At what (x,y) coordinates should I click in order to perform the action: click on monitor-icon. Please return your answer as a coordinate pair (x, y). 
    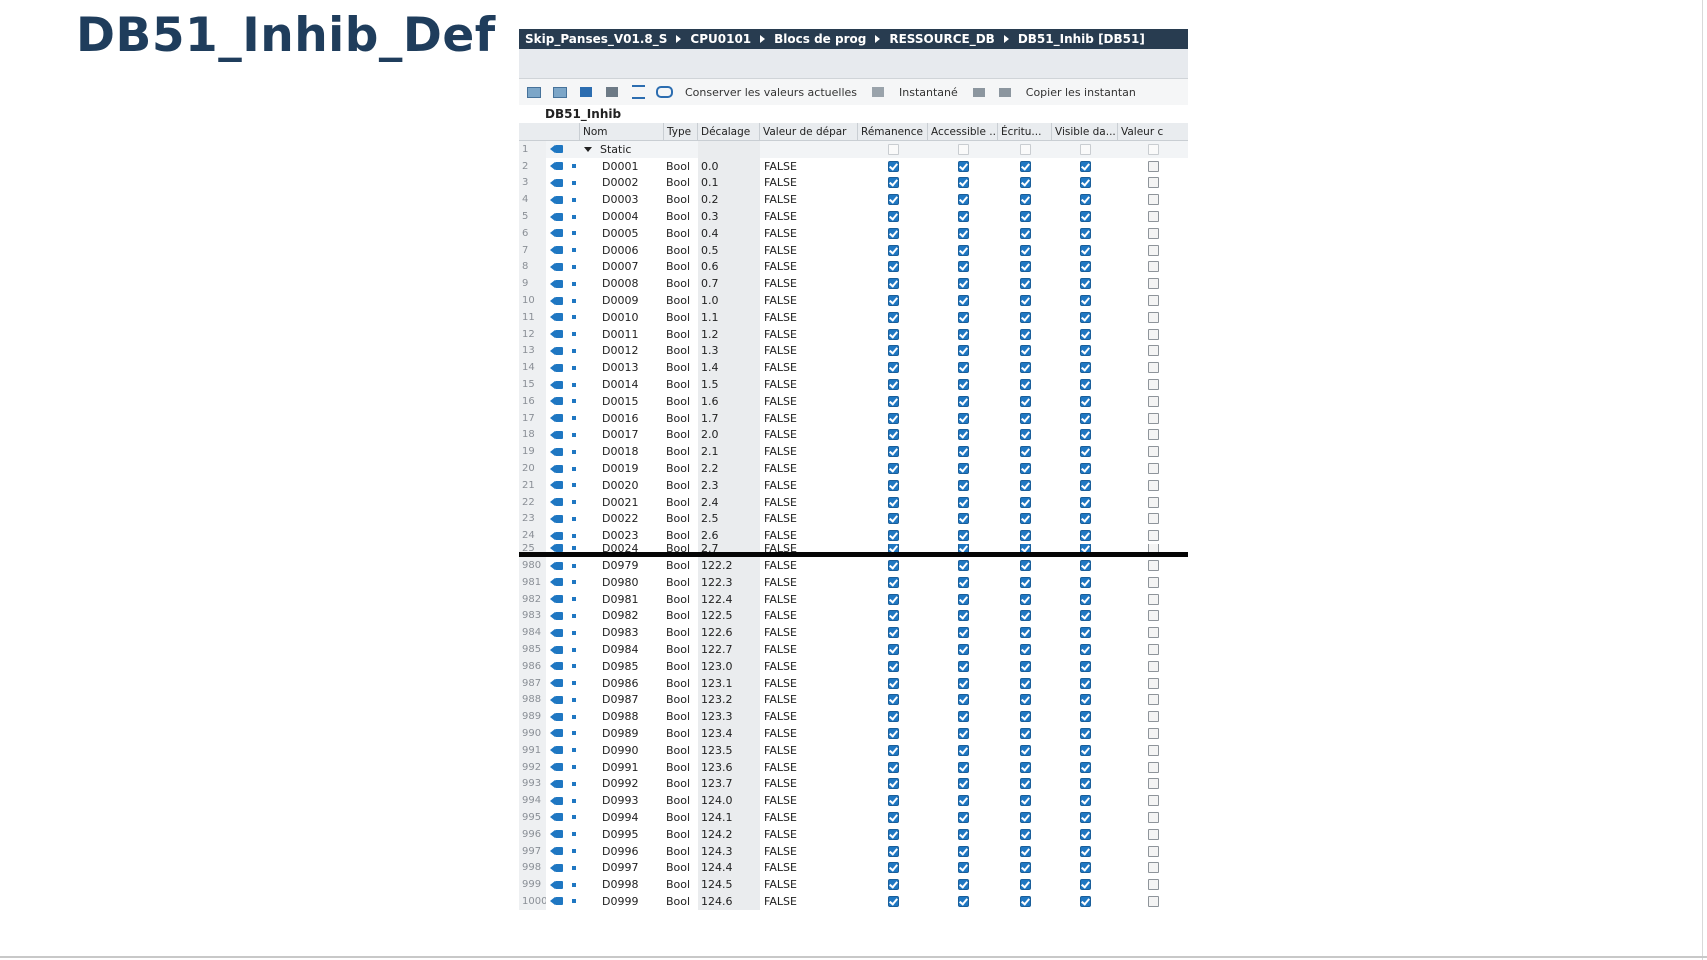
    Looking at the image, I should click on (664, 92).